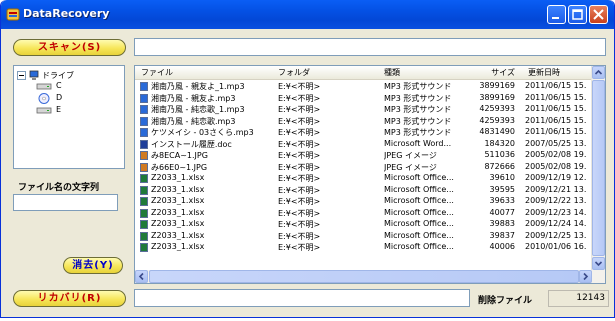 This screenshot has width=615, height=321. What do you see at coordinates (59, 85) in the screenshot?
I see `tree-item-label: C` at bounding box center [59, 85].